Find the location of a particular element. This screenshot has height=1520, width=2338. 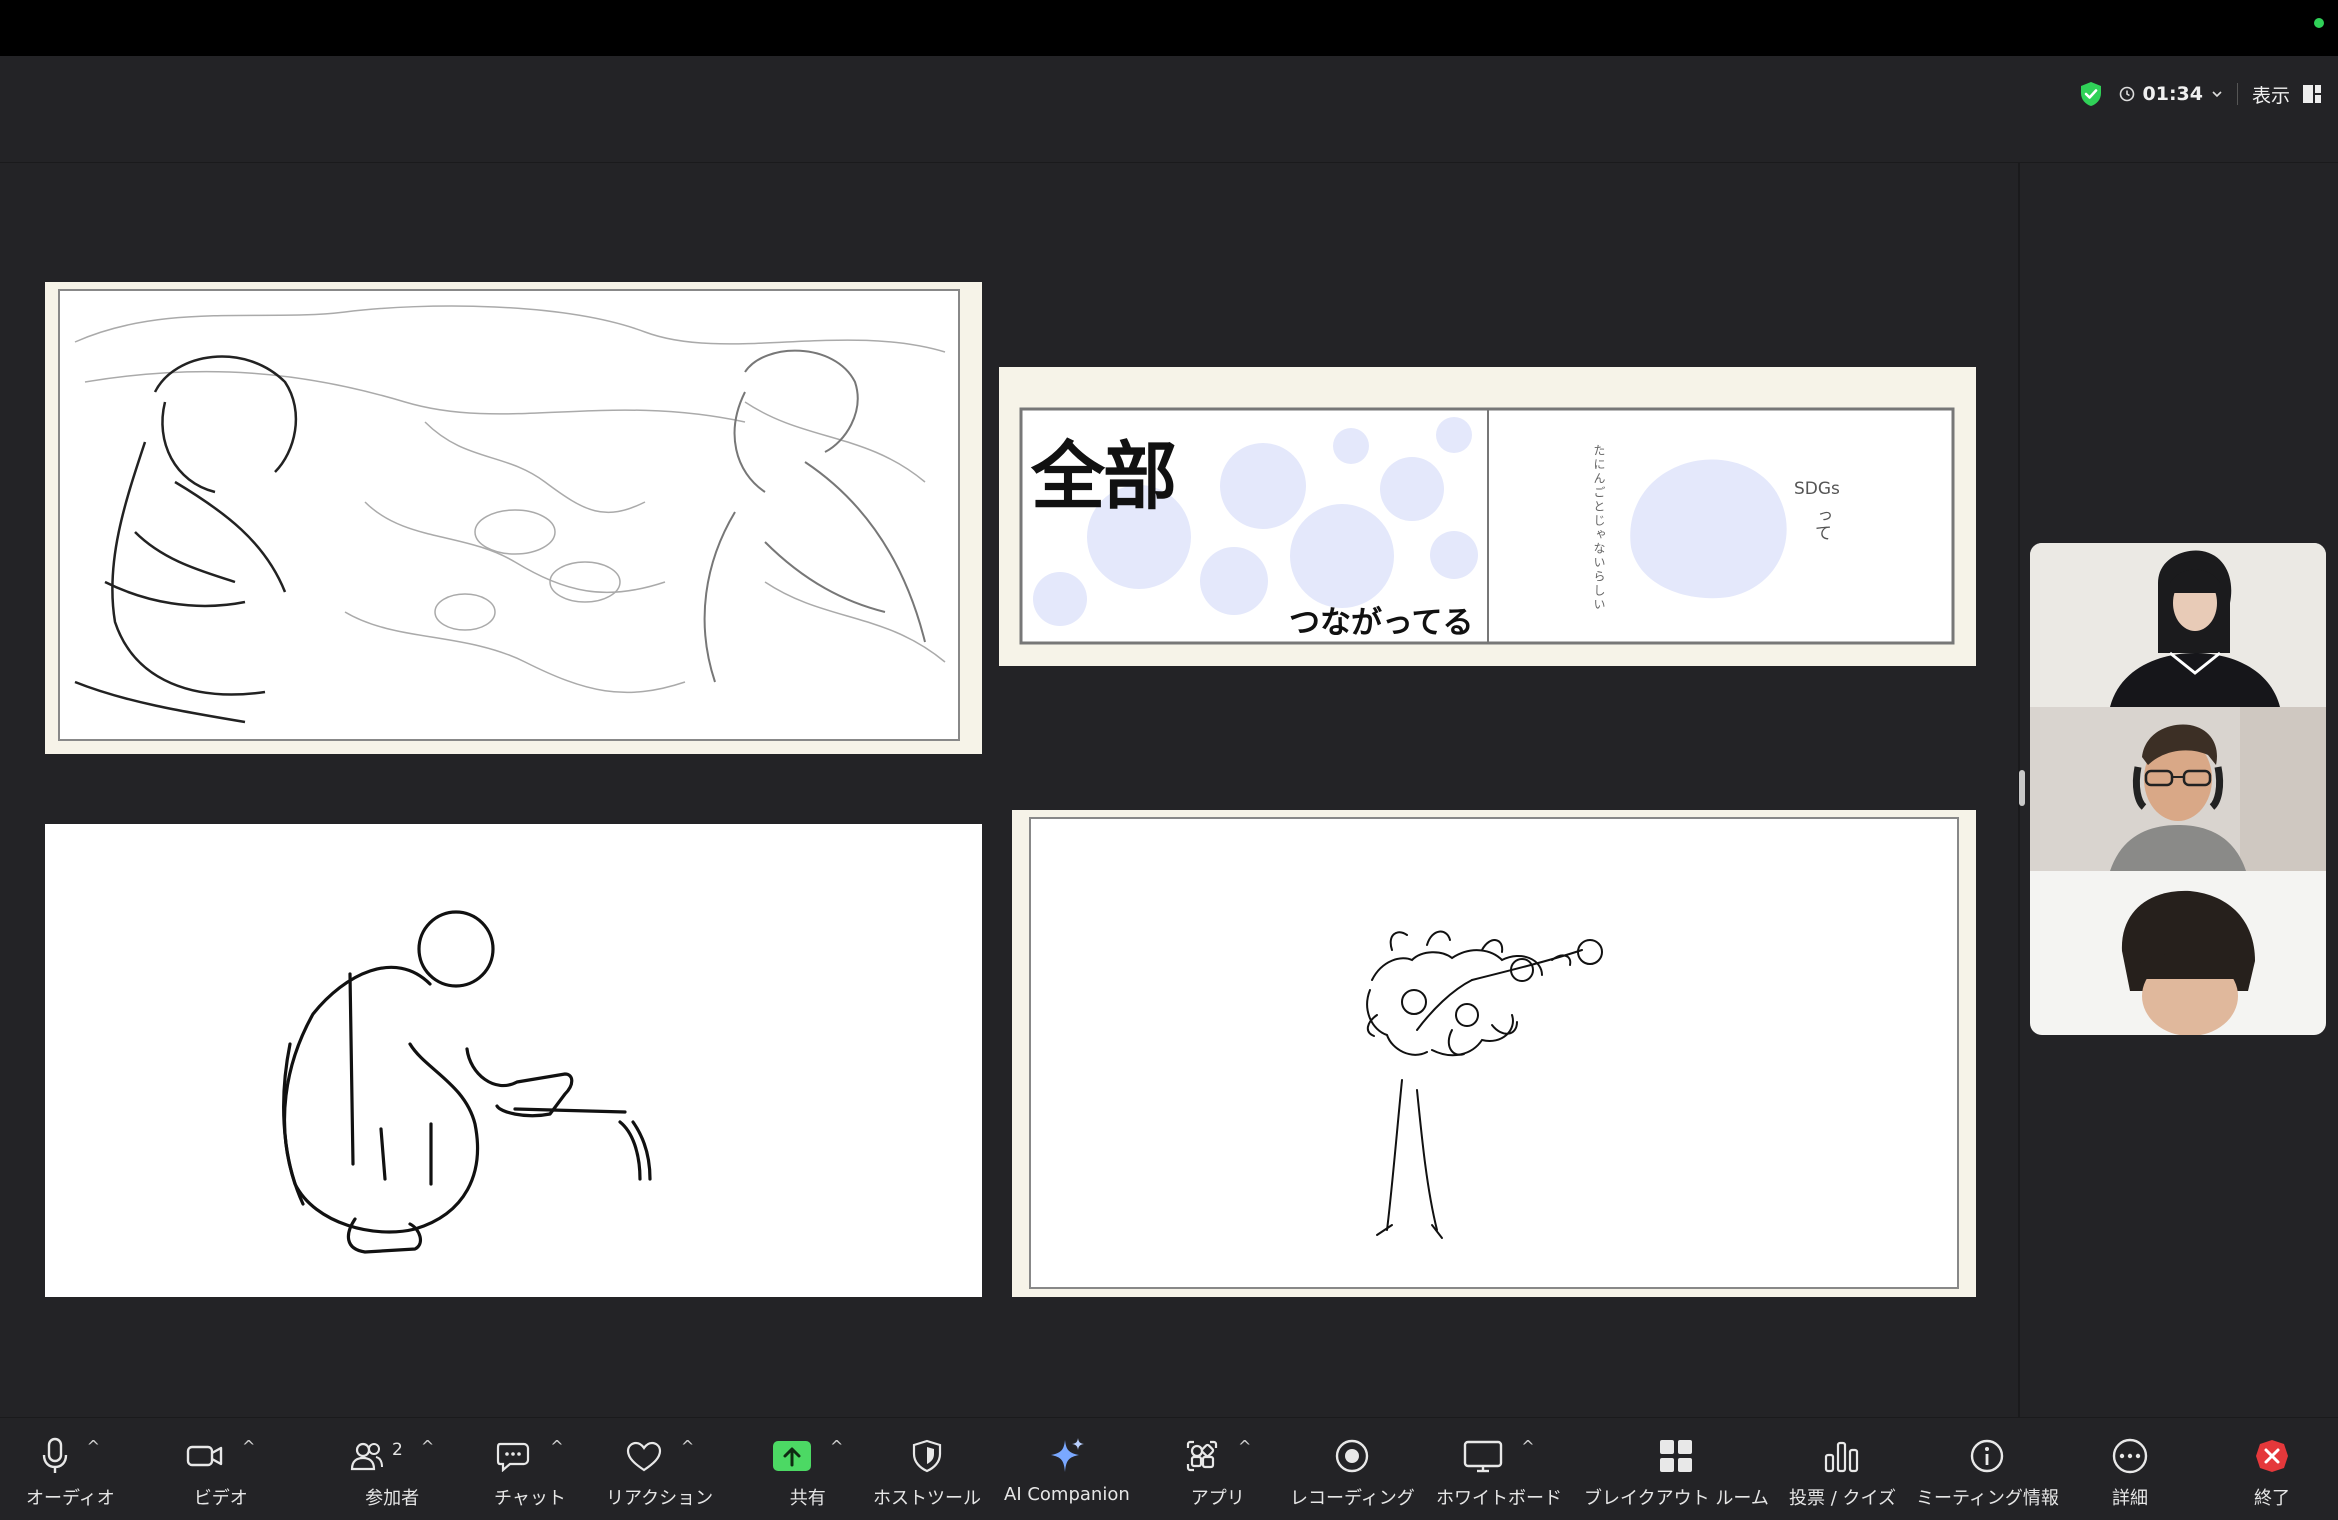

slide-tagline: つながってる is located at coordinates (1381, 623).